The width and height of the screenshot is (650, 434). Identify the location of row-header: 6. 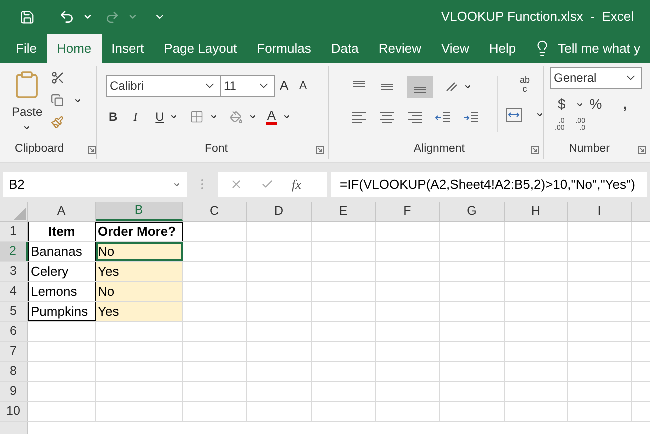
(14, 331).